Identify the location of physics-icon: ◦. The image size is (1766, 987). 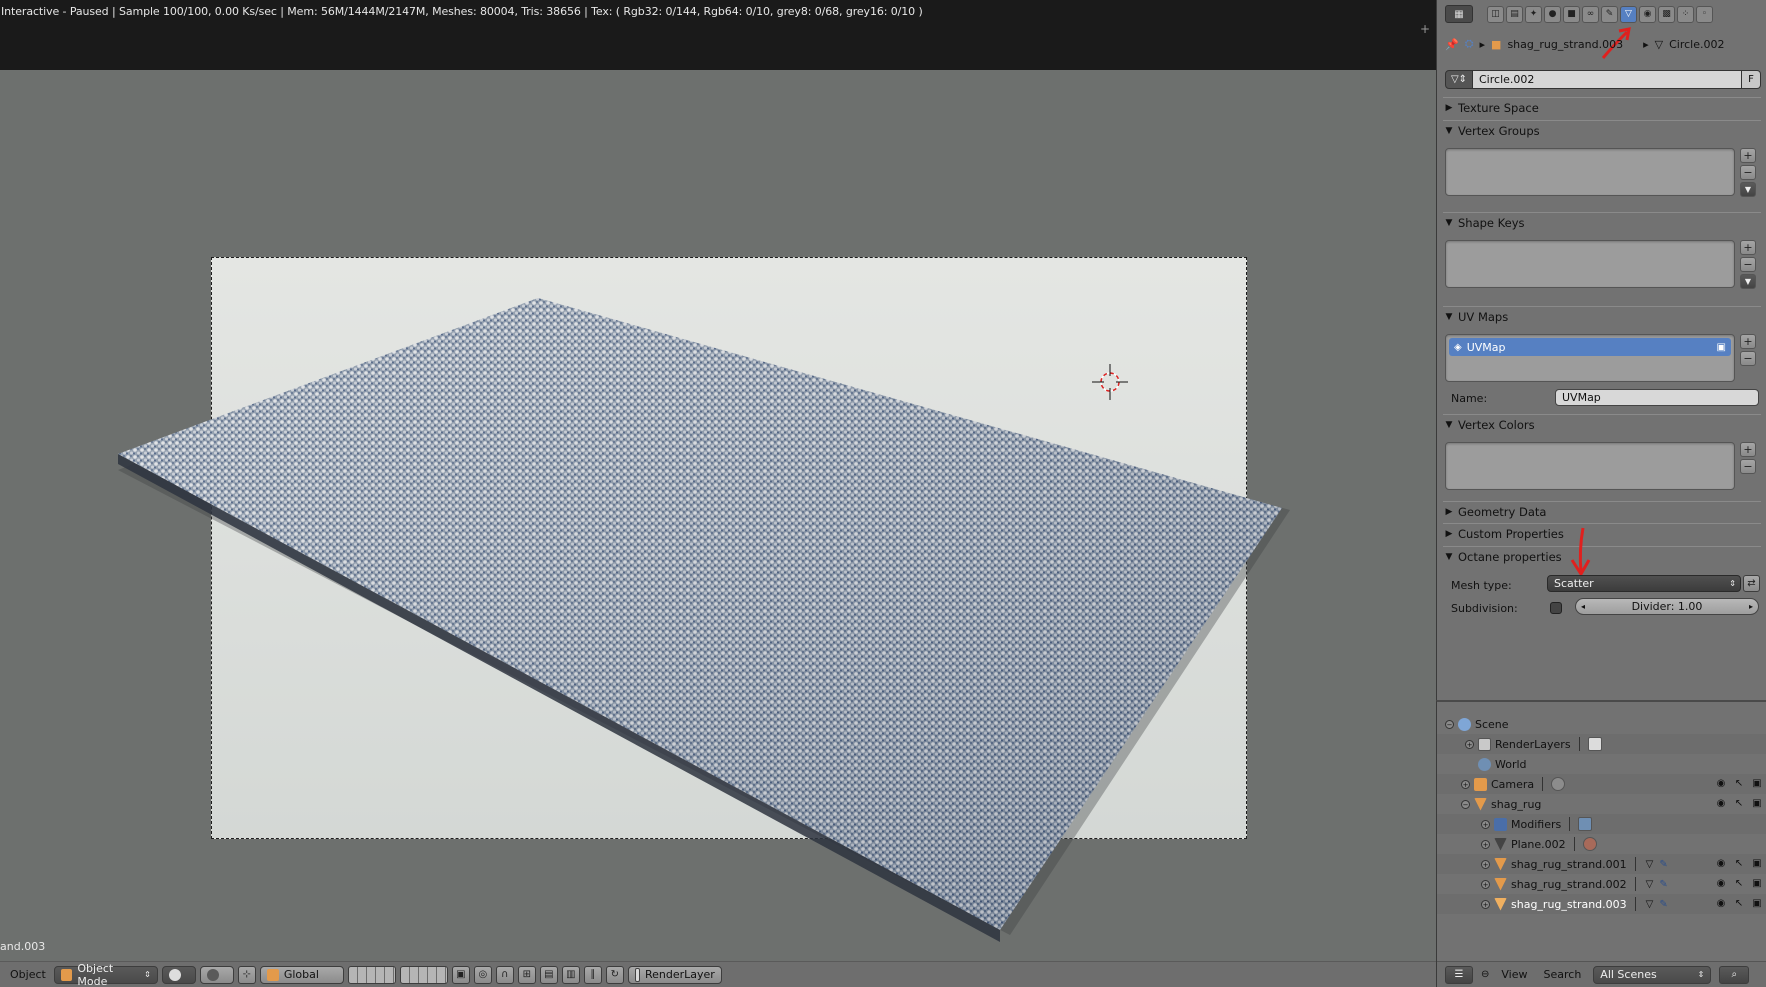
(1704, 14).